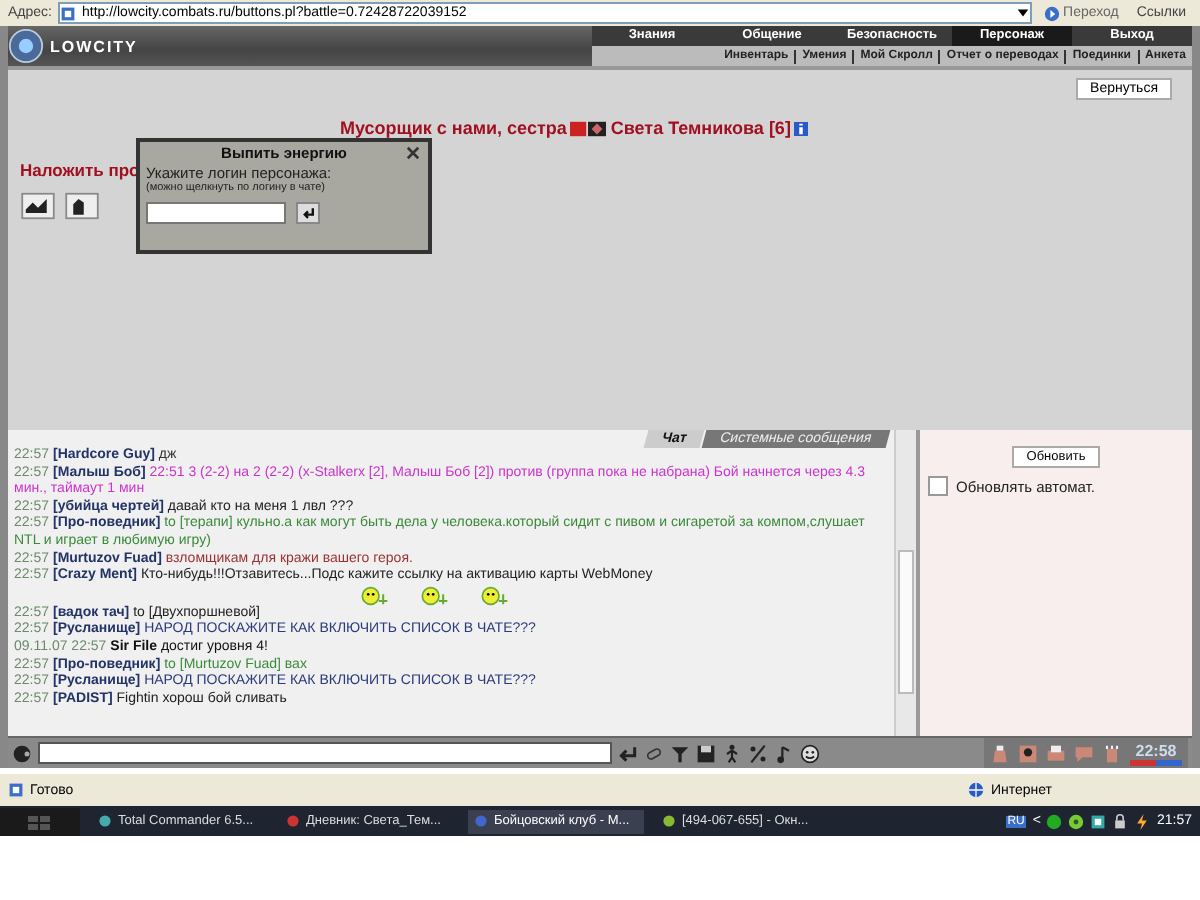 The width and height of the screenshot is (1200, 900). What do you see at coordinates (732, 753) in the screenshot?
I see `walking-person-icon` at bounding box center [732, 753].